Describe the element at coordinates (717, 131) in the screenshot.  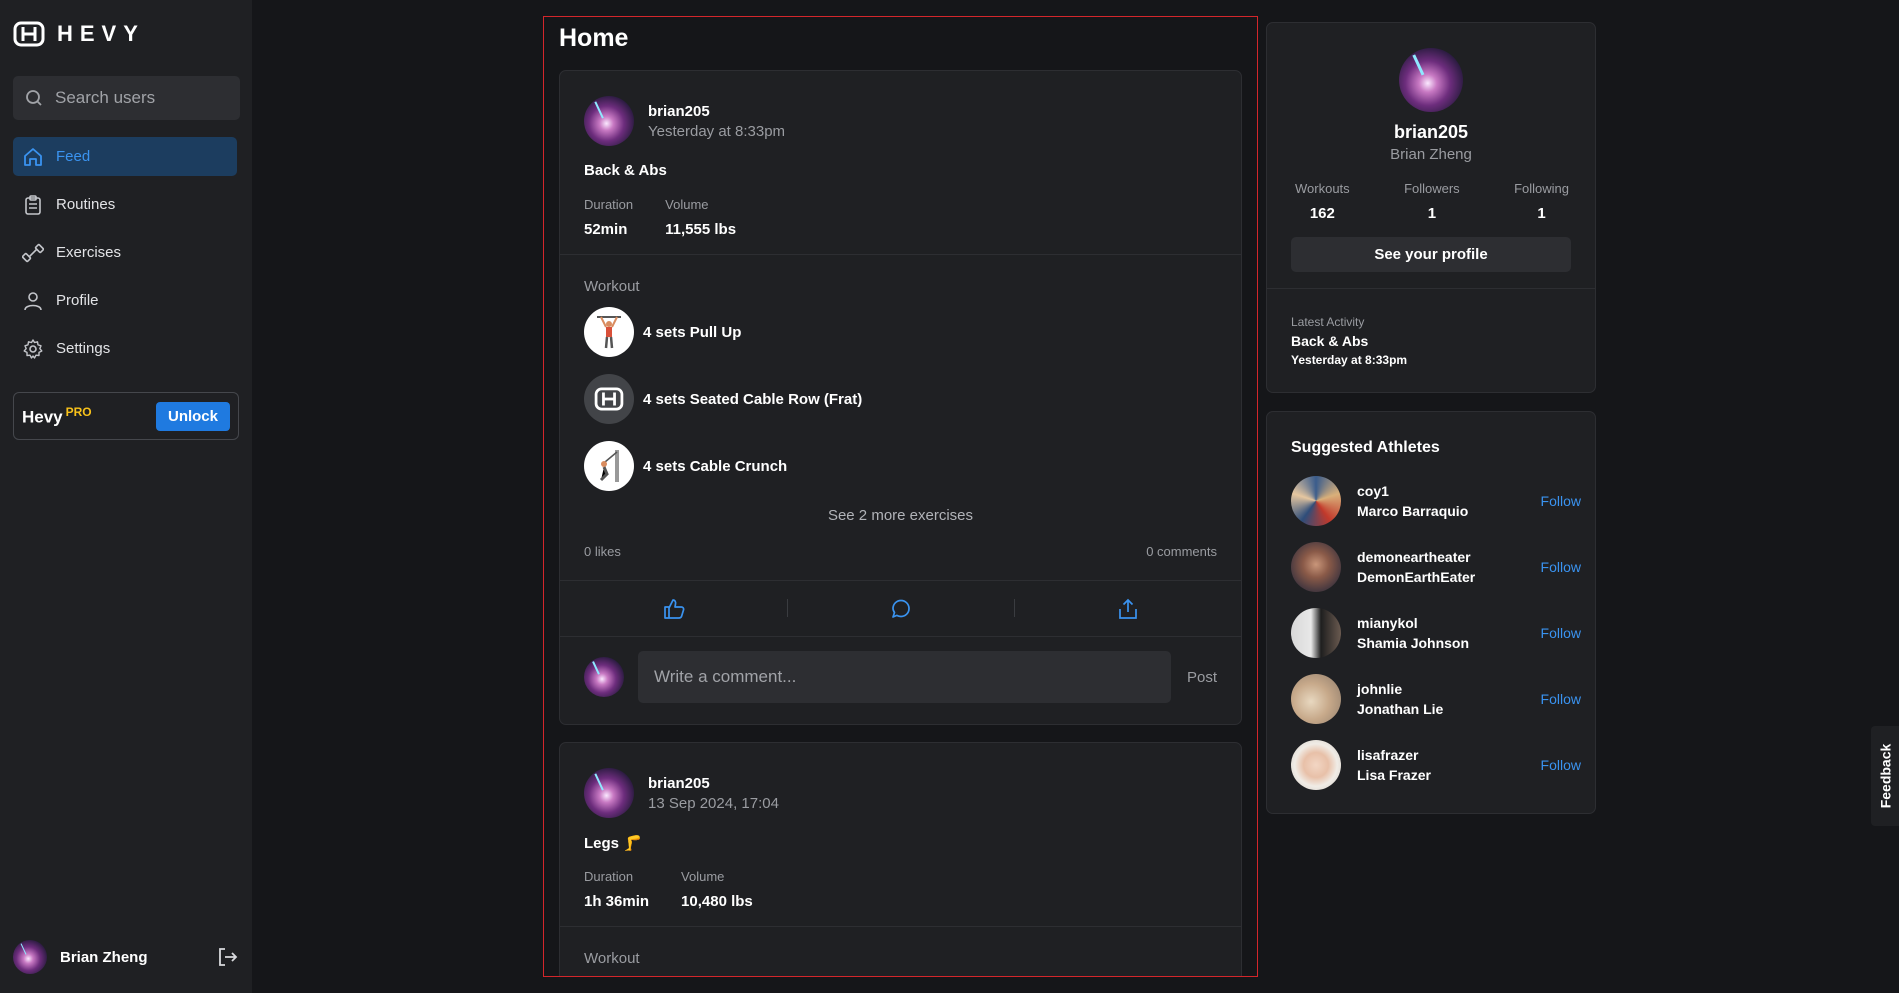
I see `post-time: Yesterday at 8:33pm` at that location.